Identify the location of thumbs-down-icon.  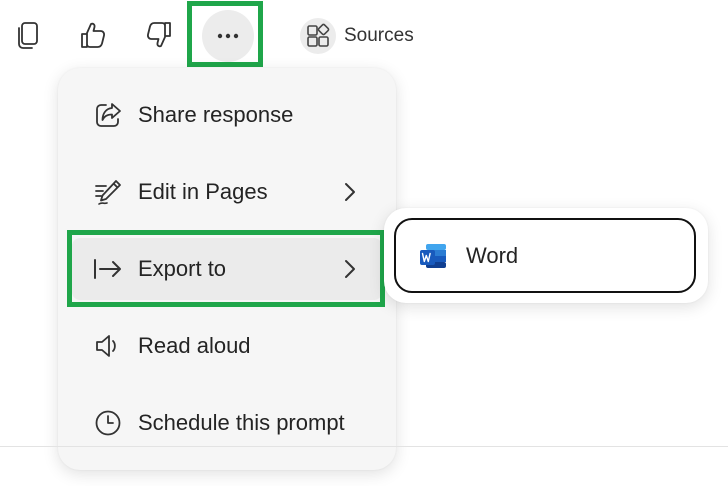
(159, 35).